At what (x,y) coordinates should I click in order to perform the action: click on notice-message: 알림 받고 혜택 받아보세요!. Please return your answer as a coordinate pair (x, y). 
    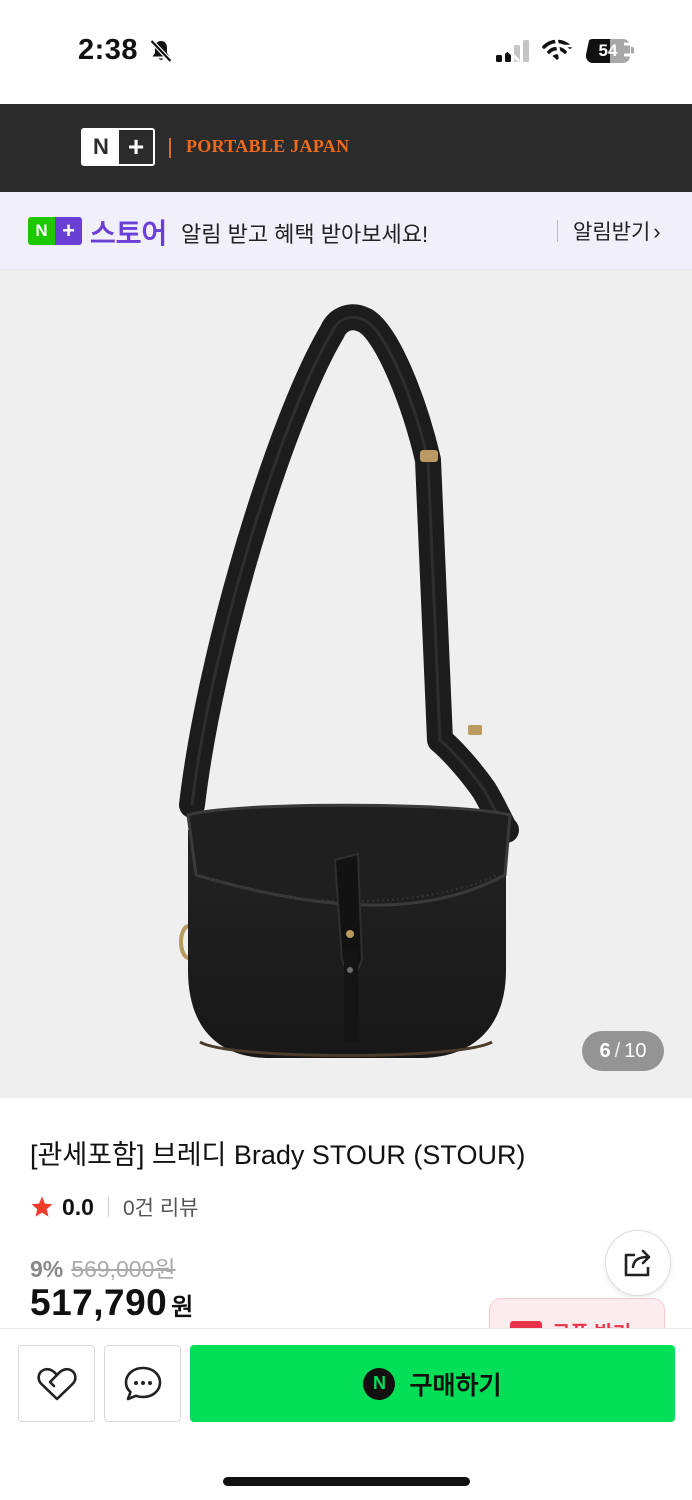
    Looking at the image, I should click on (305, 234).